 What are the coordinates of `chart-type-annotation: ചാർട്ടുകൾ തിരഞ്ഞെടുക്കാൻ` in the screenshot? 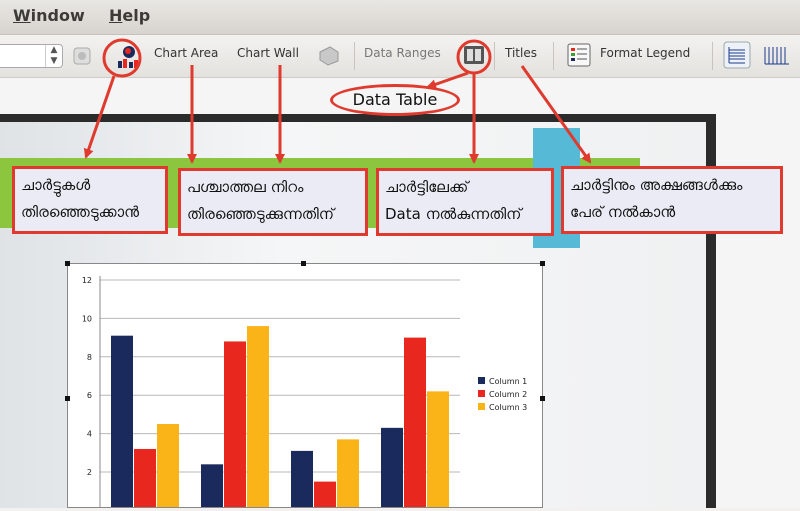 It's located at (90, 200).